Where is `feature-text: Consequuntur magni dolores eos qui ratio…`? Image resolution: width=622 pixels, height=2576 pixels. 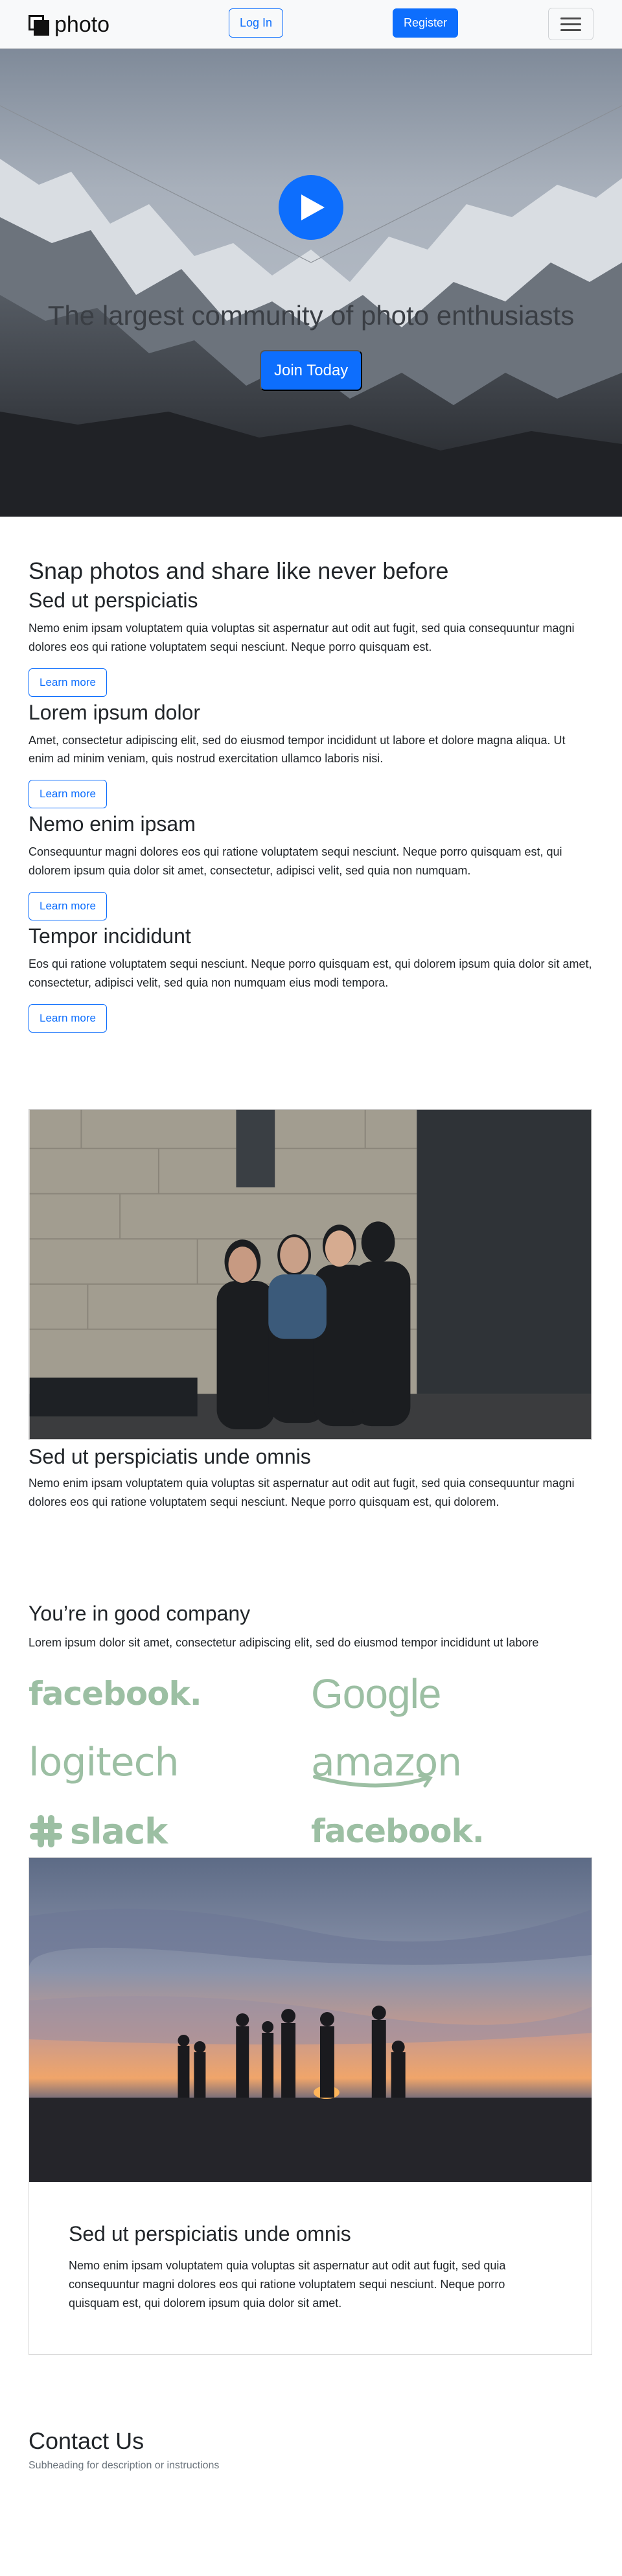 feature-text: Consequuntur magni dolores eos qui ratio… is located at coordinates (295, 861).